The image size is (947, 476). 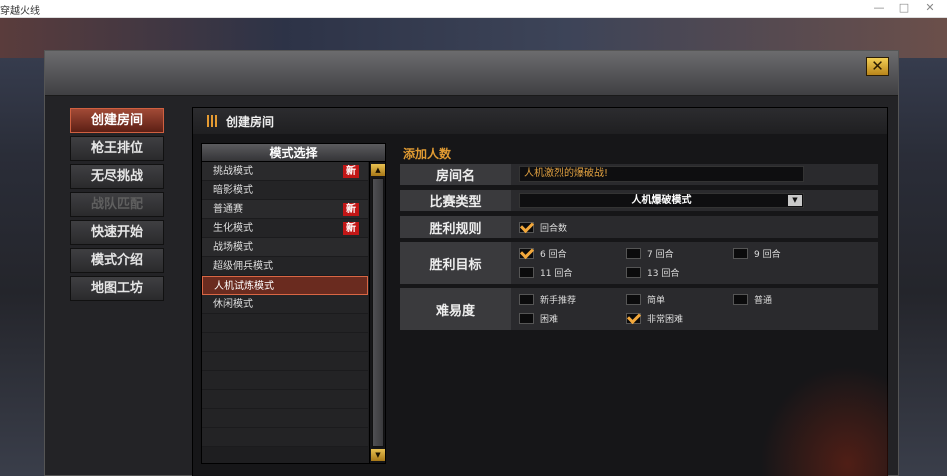 What do you see at coordinates (378, 170) in the screenshot?
I see `scroll-up-icon: ▲` at bounding box center [378, 170].